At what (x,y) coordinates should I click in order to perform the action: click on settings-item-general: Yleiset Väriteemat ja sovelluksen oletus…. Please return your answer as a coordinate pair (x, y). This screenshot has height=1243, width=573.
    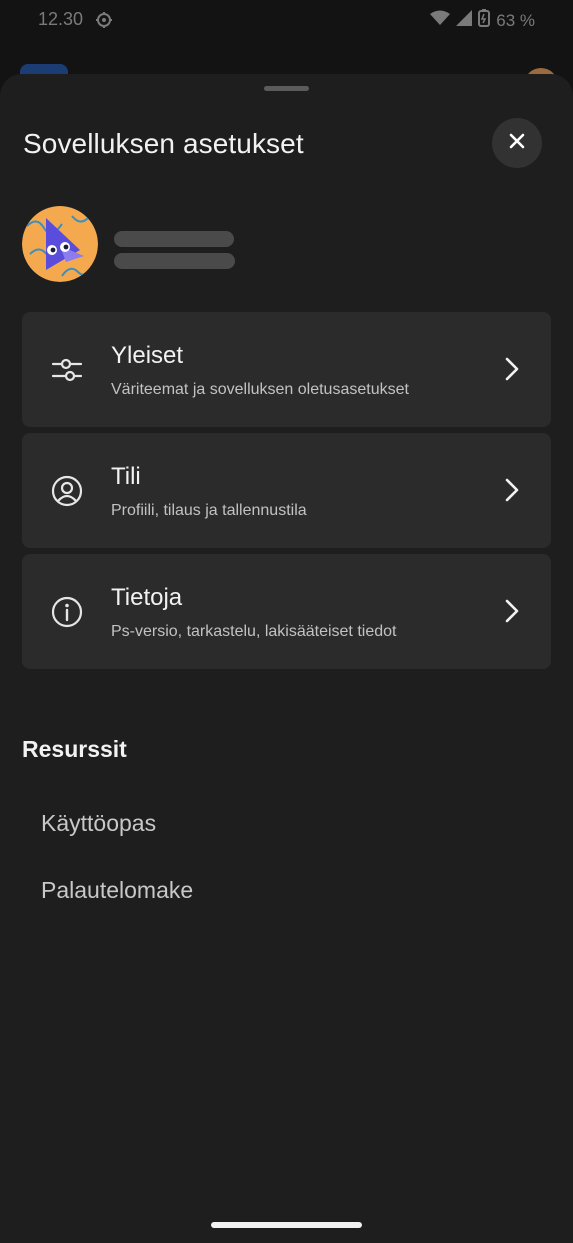
    Looking at the image, I should click on (286, 369).